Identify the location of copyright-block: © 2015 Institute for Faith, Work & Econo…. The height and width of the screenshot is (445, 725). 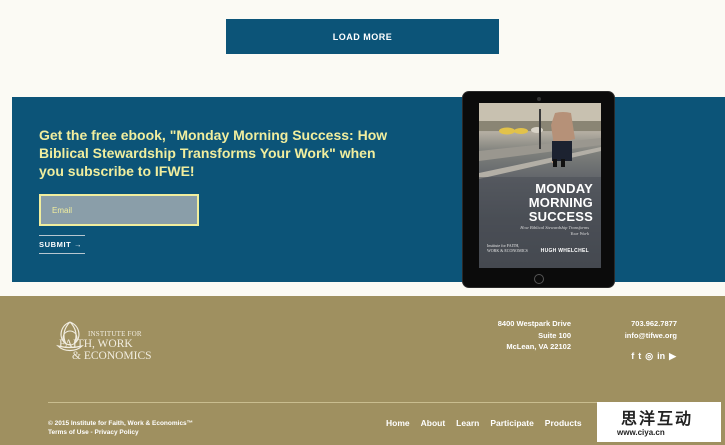
(120, 428).